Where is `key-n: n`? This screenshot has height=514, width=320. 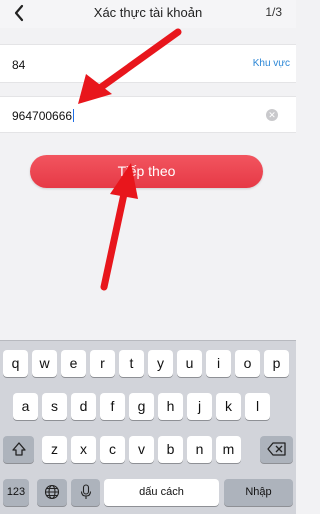
key-n: n is located at coordinates (199, 449).